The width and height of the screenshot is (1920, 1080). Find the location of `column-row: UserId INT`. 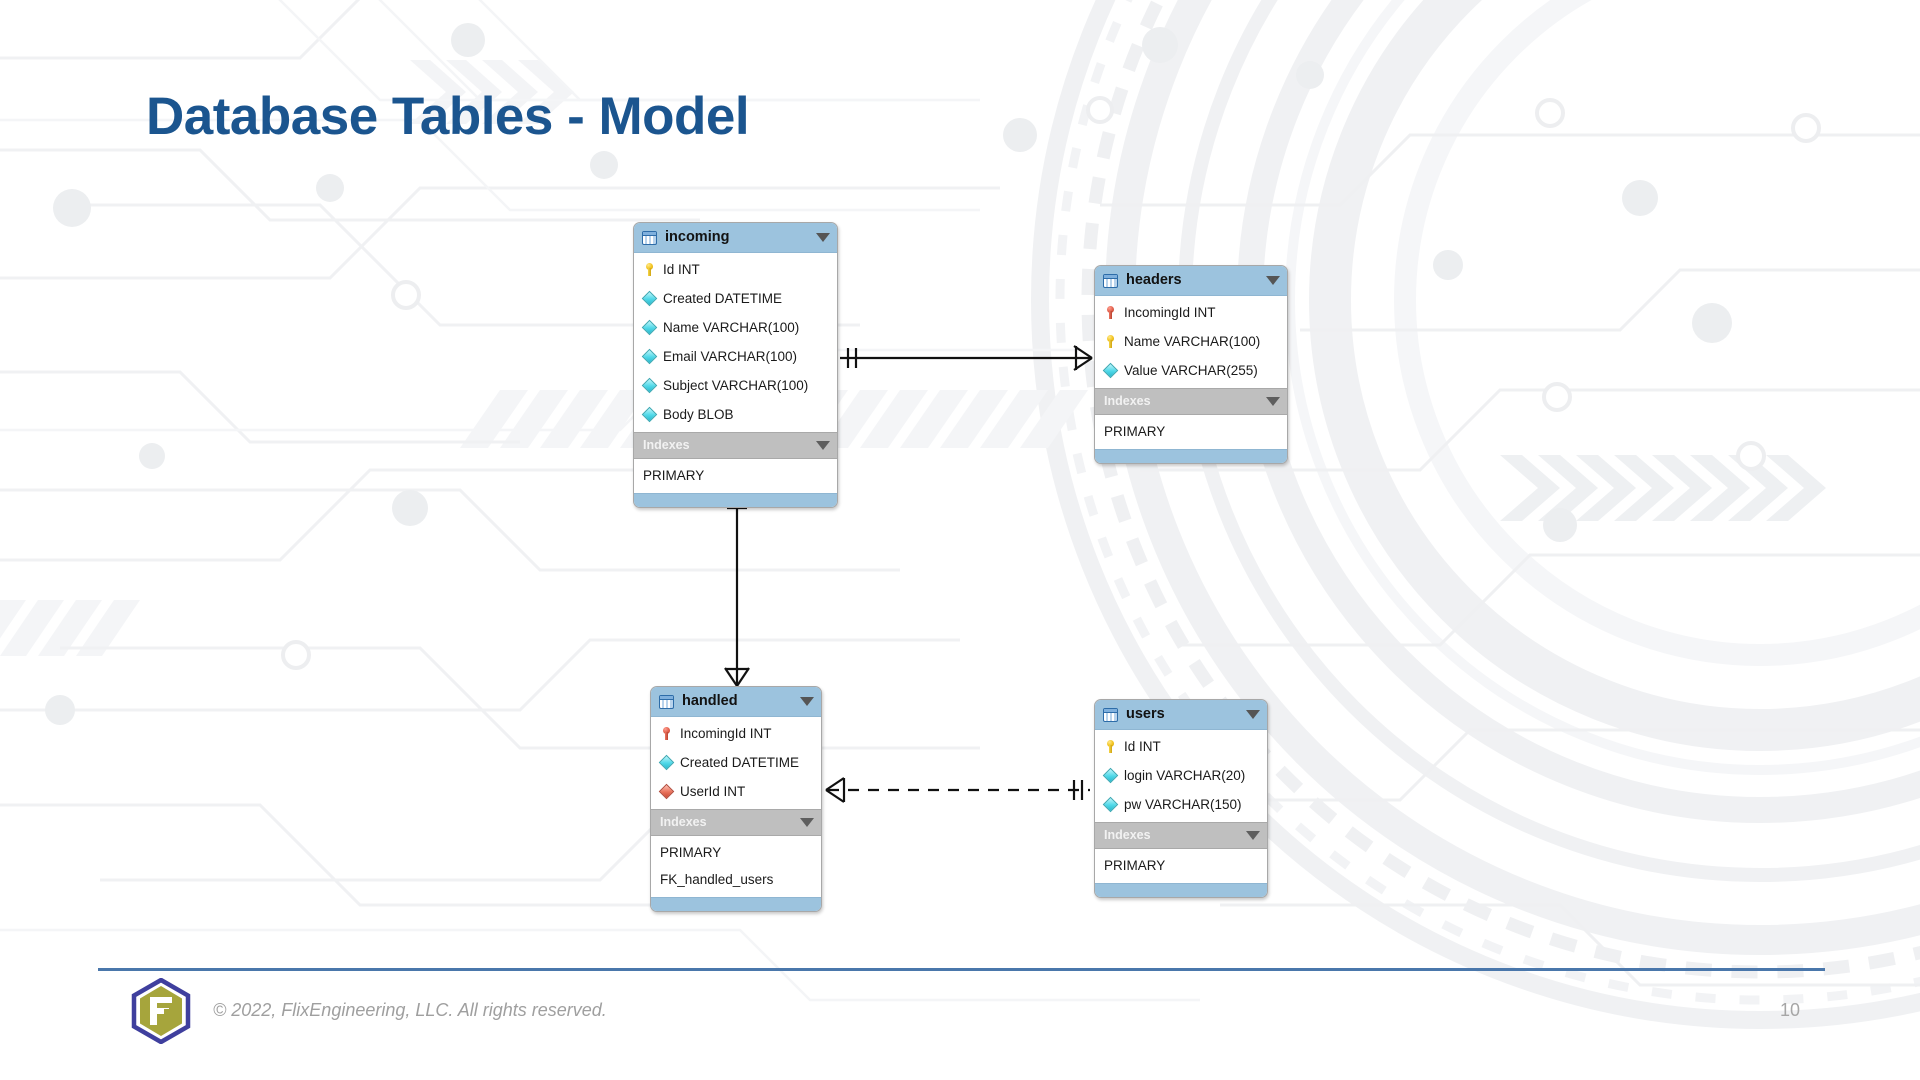

column-row: UserId INT is located at coordinates (736, 791).